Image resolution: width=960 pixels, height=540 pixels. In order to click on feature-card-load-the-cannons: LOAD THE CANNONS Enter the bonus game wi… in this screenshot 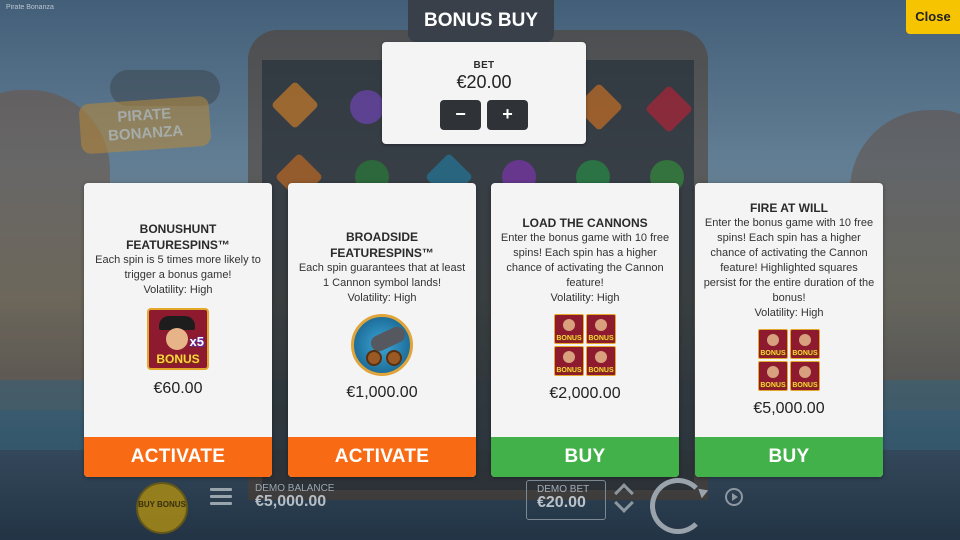, I will do `click(585, 330)`.